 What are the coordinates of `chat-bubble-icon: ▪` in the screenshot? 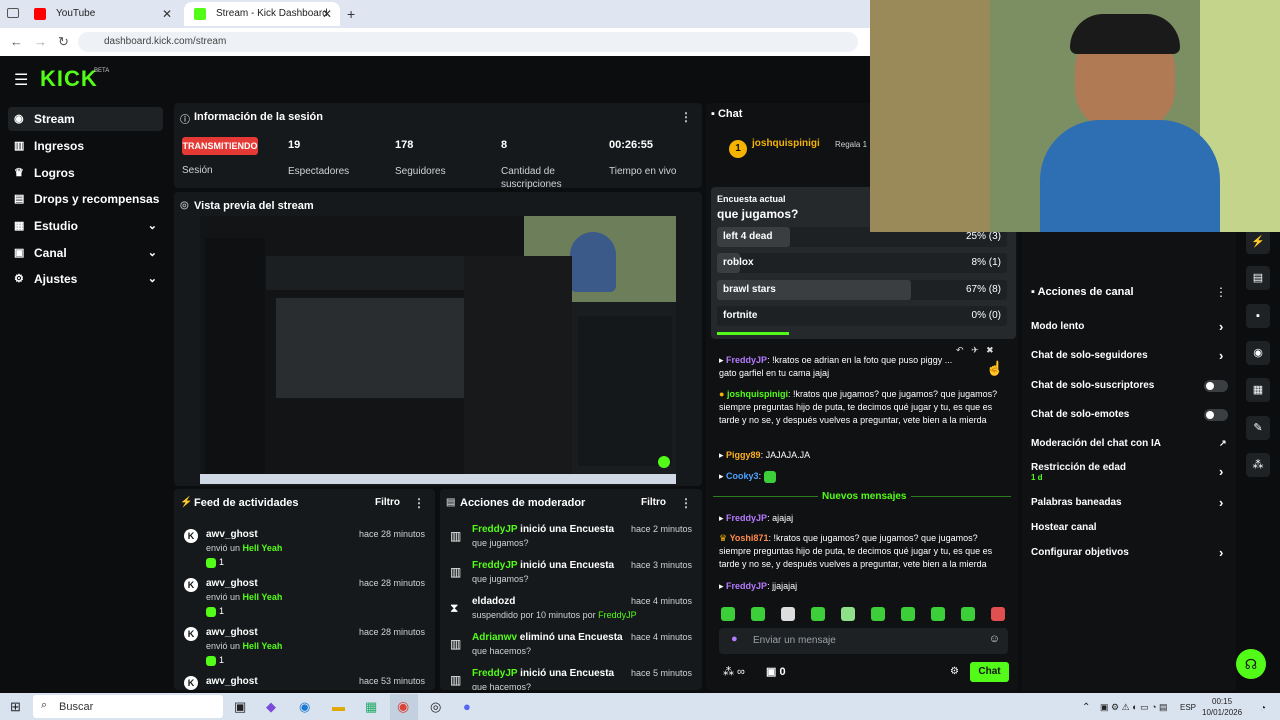 It's located at (1258, 316).